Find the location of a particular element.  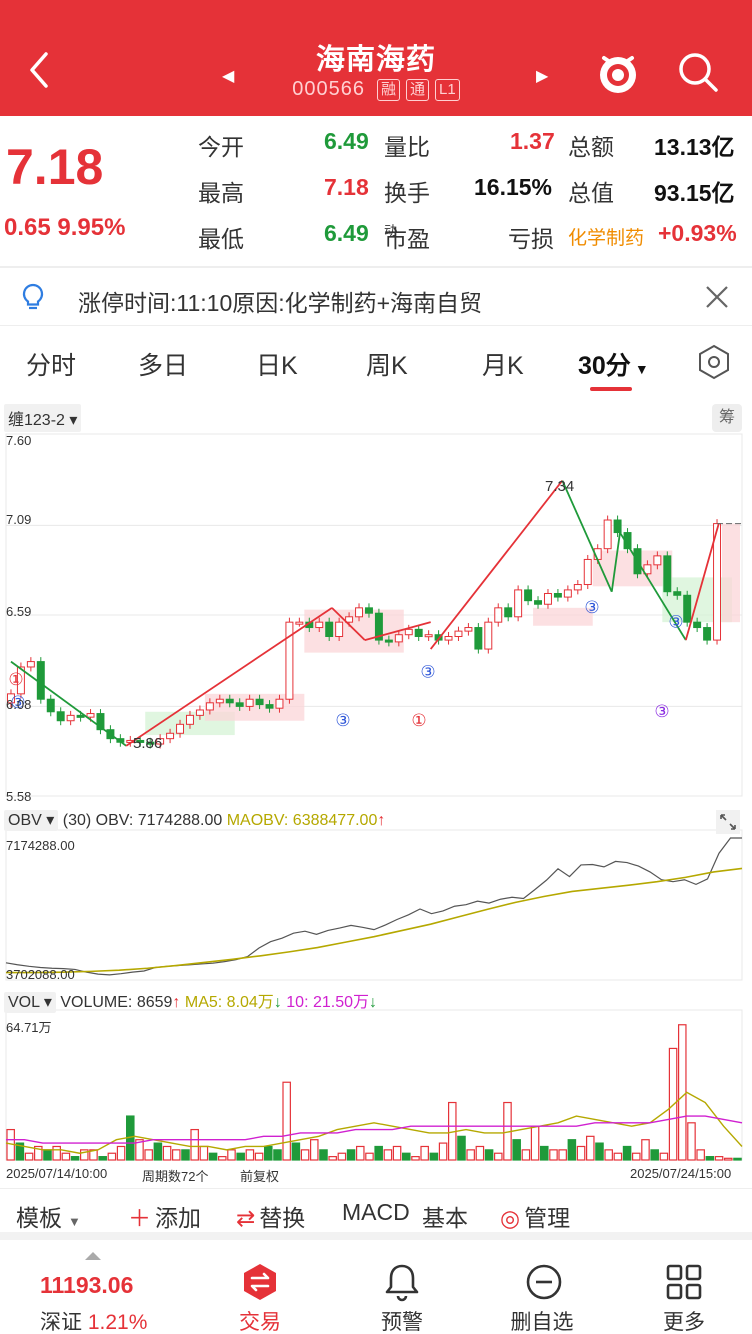

macd-button: MACD is located at coordinates (376, 1212).